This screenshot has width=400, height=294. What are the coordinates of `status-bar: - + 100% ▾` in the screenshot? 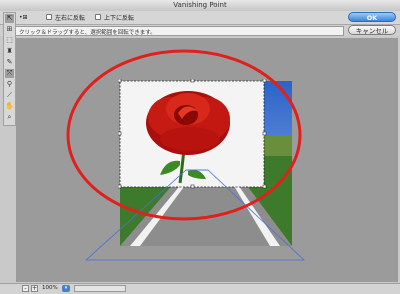 It's located at (200, 288).